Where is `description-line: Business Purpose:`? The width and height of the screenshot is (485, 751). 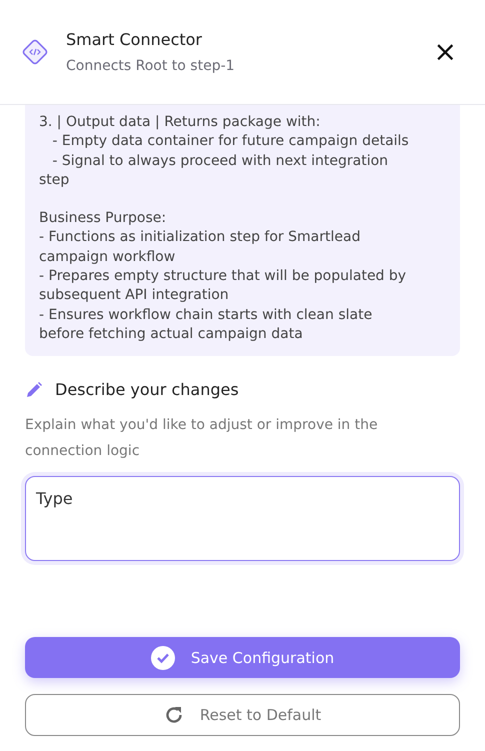 description-line: Business Purpose: is located at coordinates (102, 218).